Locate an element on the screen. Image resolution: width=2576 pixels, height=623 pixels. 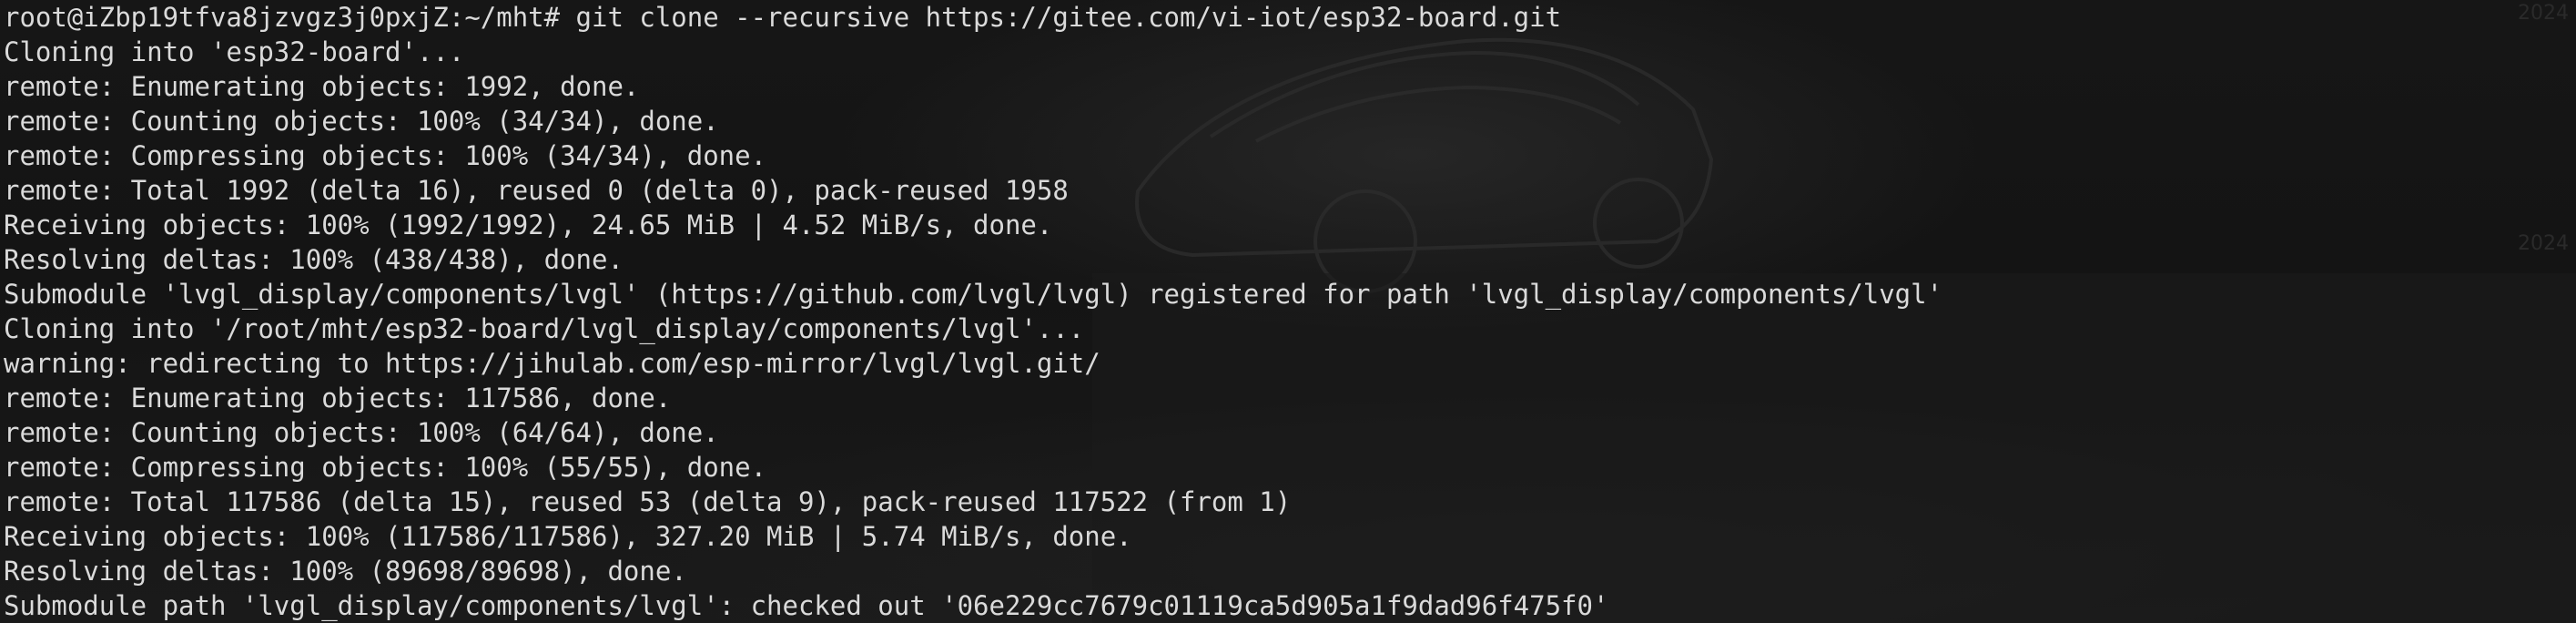
wallpaper-watermark-top: 2024 is located at coordinates (2543, 14).